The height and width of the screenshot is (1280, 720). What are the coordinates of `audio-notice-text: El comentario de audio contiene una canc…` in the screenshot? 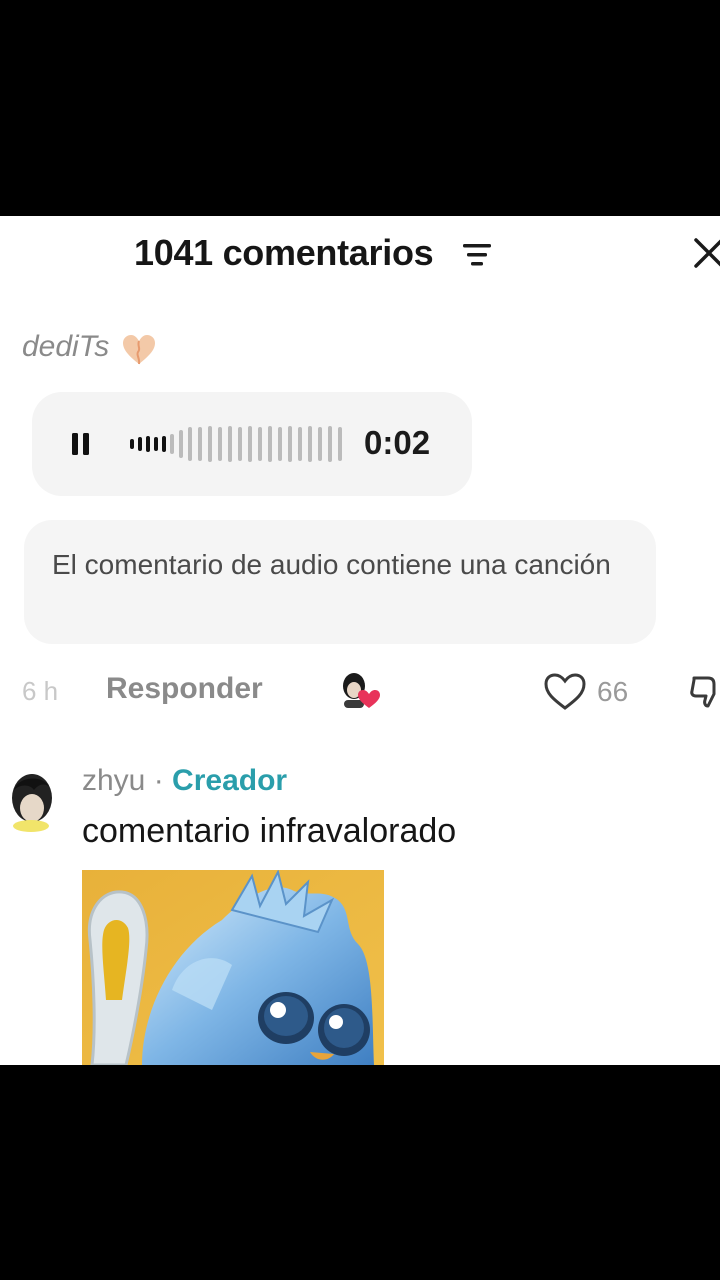 It's located at (331, 564).